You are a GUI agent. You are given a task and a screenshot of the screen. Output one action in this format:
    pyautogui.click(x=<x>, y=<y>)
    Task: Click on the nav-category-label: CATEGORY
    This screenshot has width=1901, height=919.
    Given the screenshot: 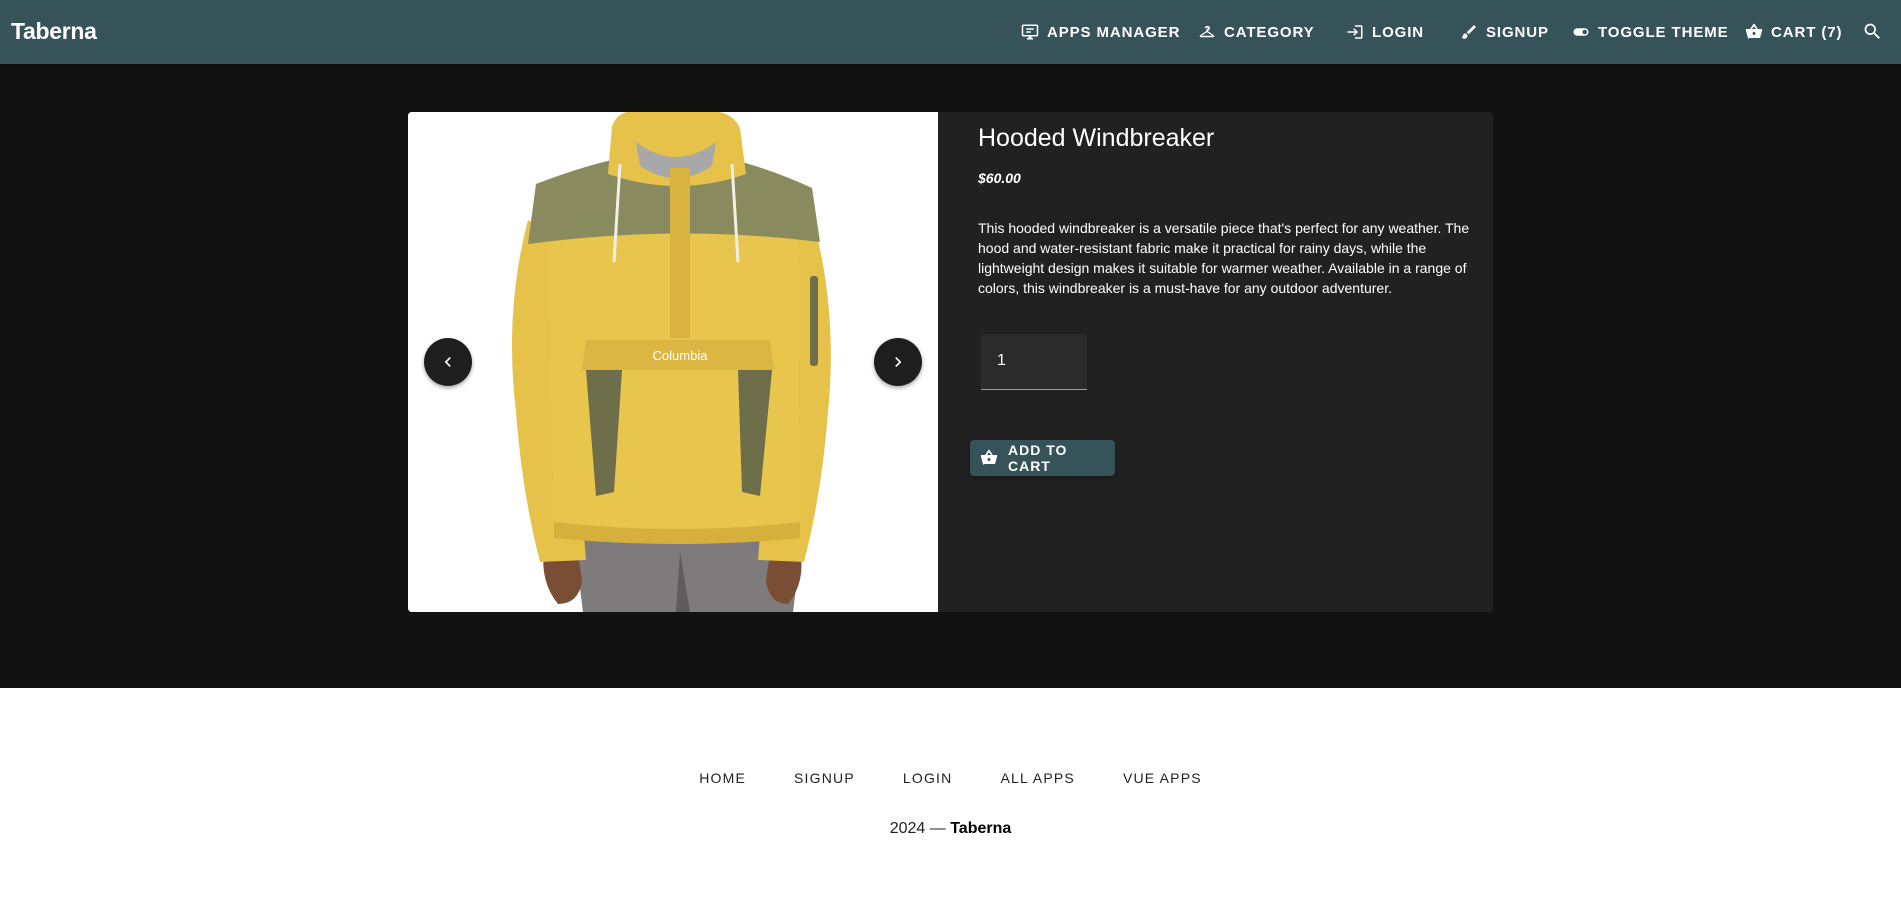 What is the action you would take?
    pyautogui.click(x=1269, y=32)
    